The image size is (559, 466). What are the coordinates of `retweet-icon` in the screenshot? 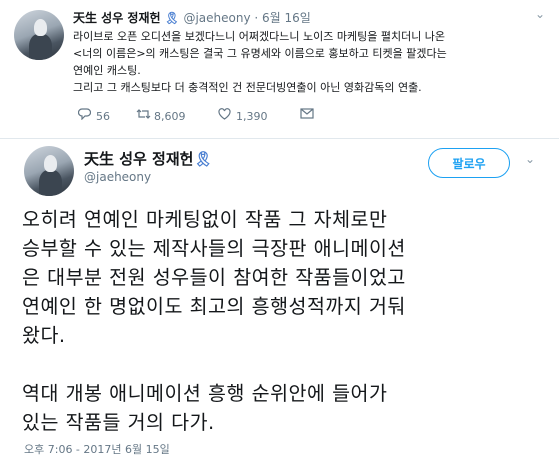 It's located at (145, 115).